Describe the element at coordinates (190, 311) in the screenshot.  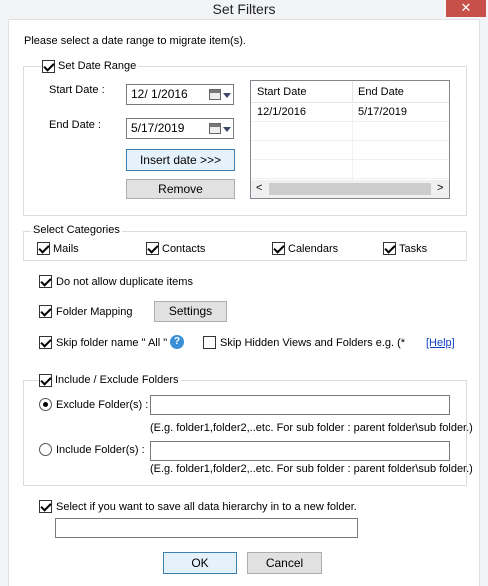
I see `settings-button: Settings` at that location.